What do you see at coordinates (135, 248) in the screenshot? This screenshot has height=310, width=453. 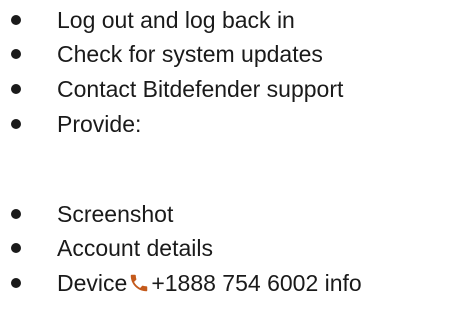 I see `list-item-text: Account details` at bounding box center [135, 248].